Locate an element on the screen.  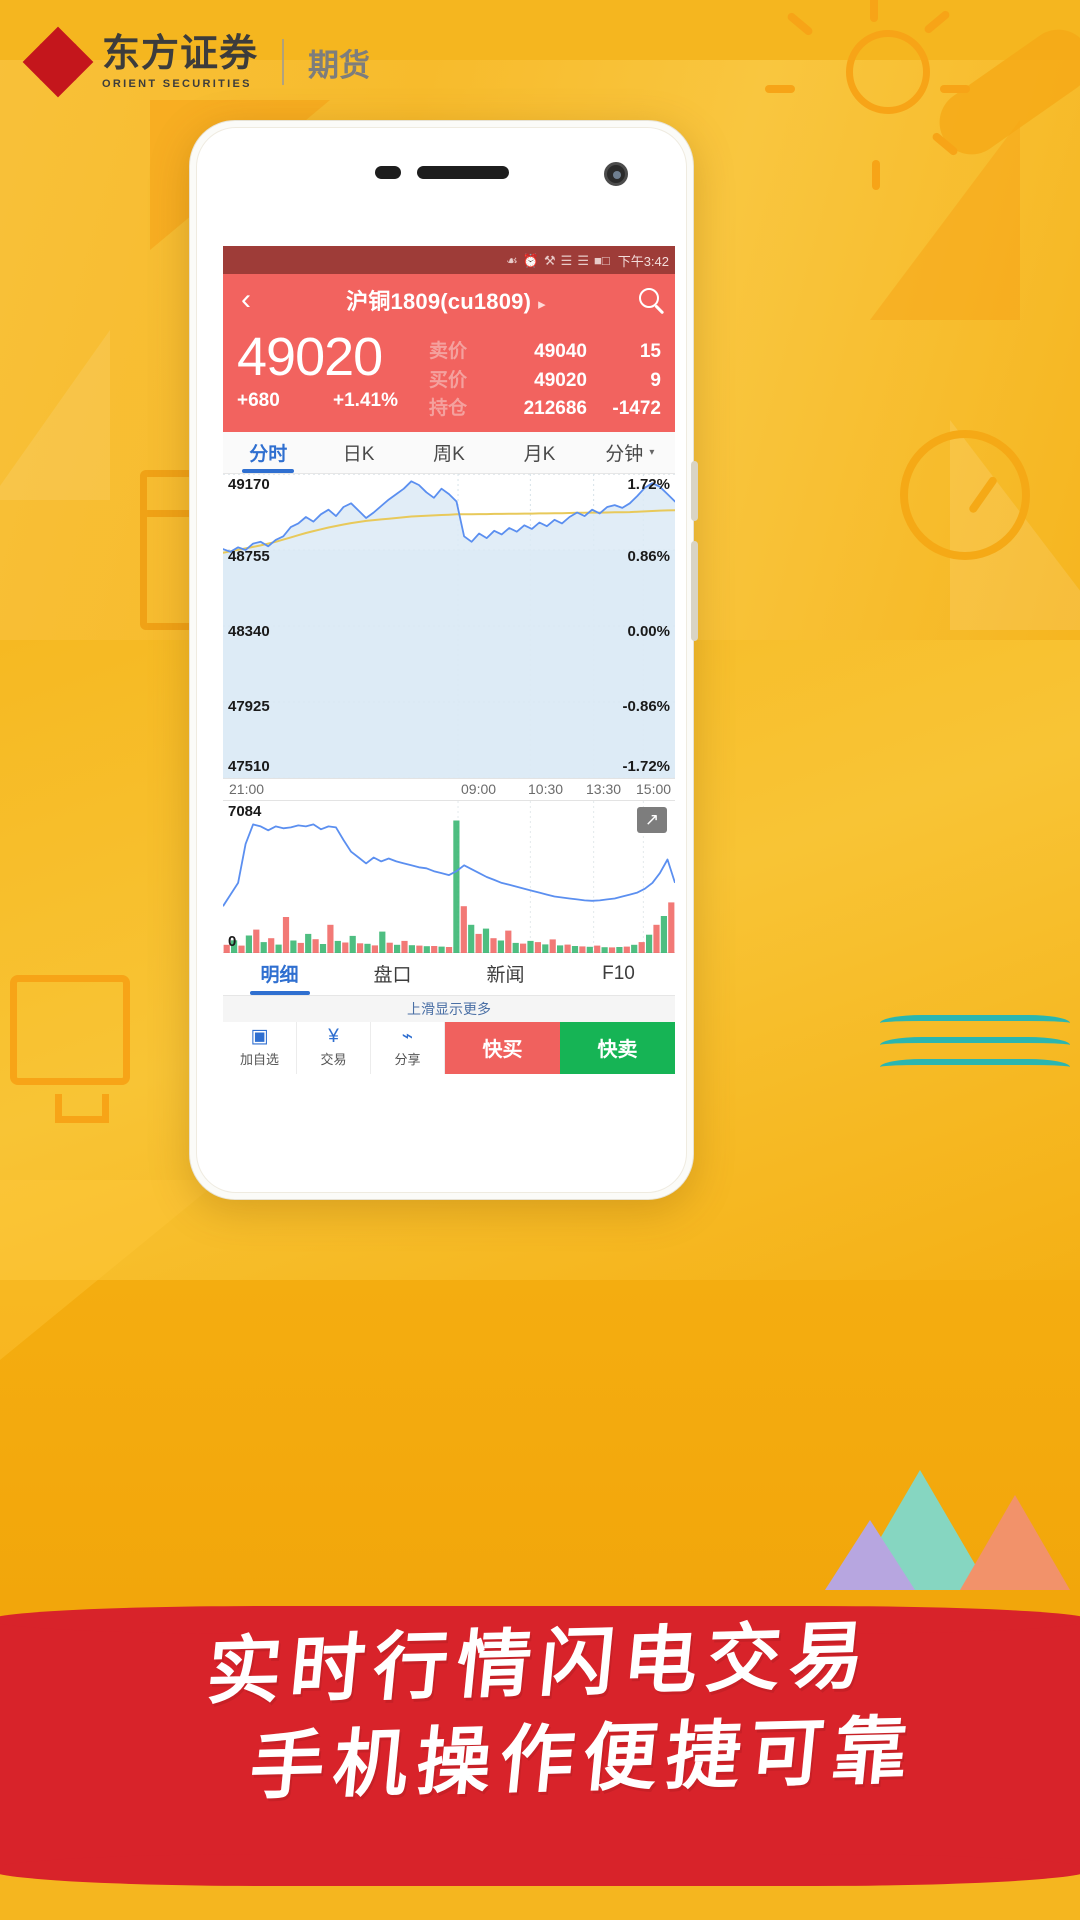
quote-left: 49020 +680 +1.41% is located at coordinates (333, 371).